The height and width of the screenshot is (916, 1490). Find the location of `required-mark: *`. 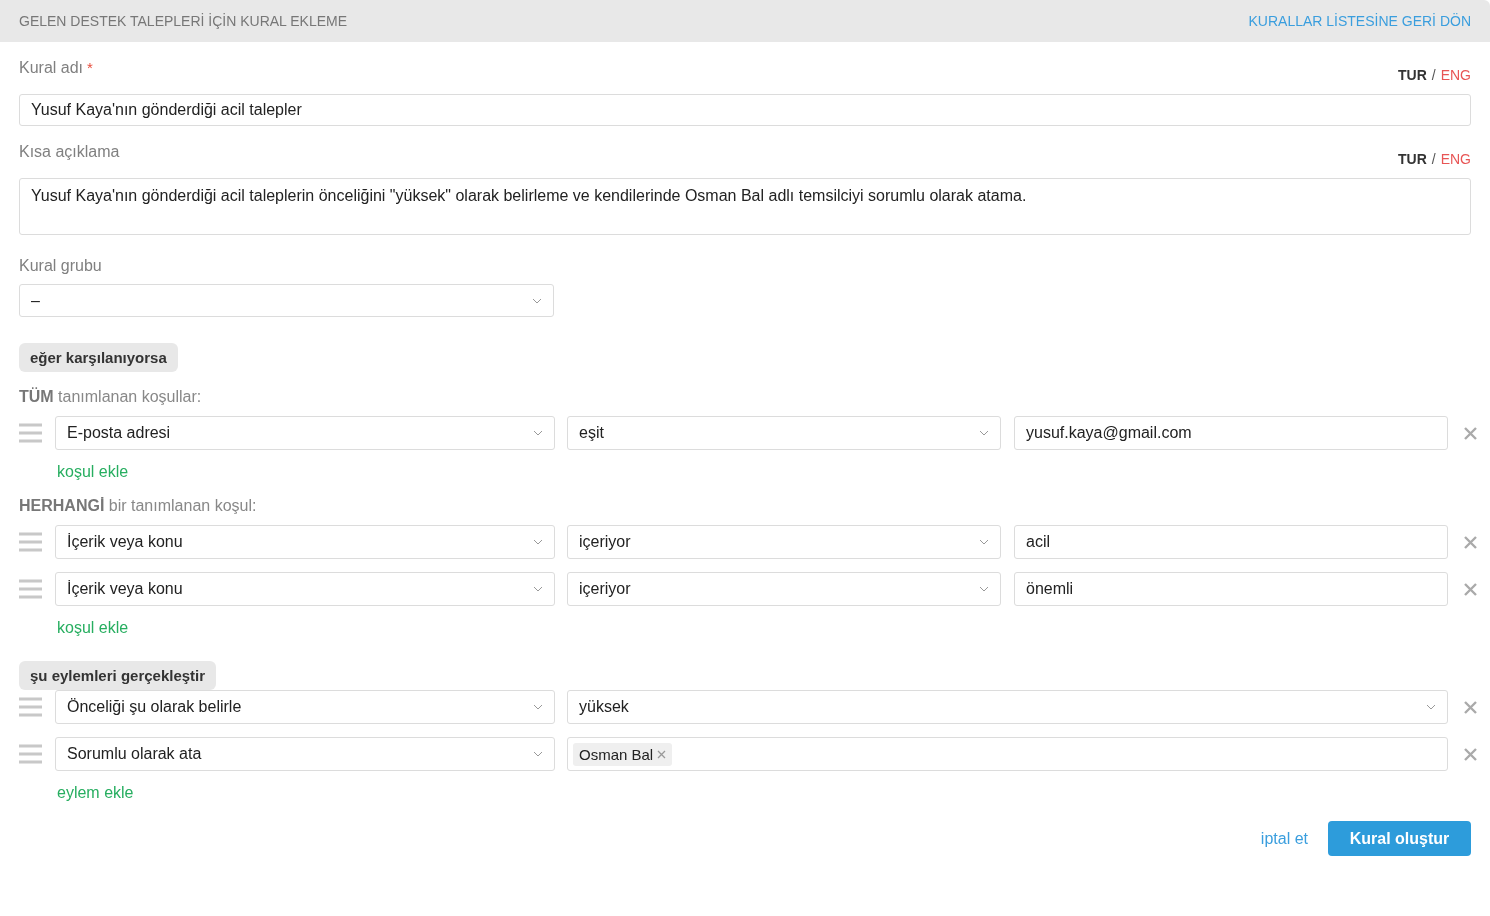

required-mark: * is located at coordinates (90, 67).